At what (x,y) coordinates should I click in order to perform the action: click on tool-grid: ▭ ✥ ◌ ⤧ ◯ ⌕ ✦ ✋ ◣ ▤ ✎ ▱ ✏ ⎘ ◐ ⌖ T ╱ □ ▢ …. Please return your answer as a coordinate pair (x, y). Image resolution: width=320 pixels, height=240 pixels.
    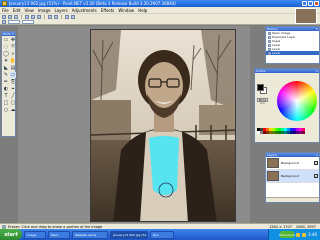
    Looking at the image, I should click on (9, 75).